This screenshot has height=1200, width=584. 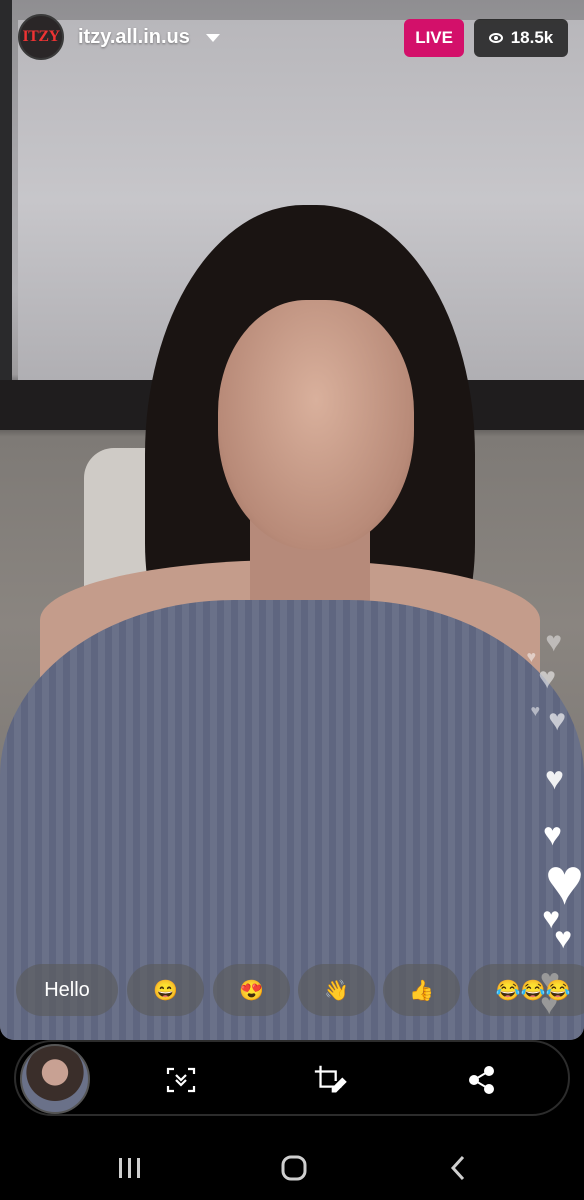 I want to click on stream-thumbnail, so click(x=55, y=1079).